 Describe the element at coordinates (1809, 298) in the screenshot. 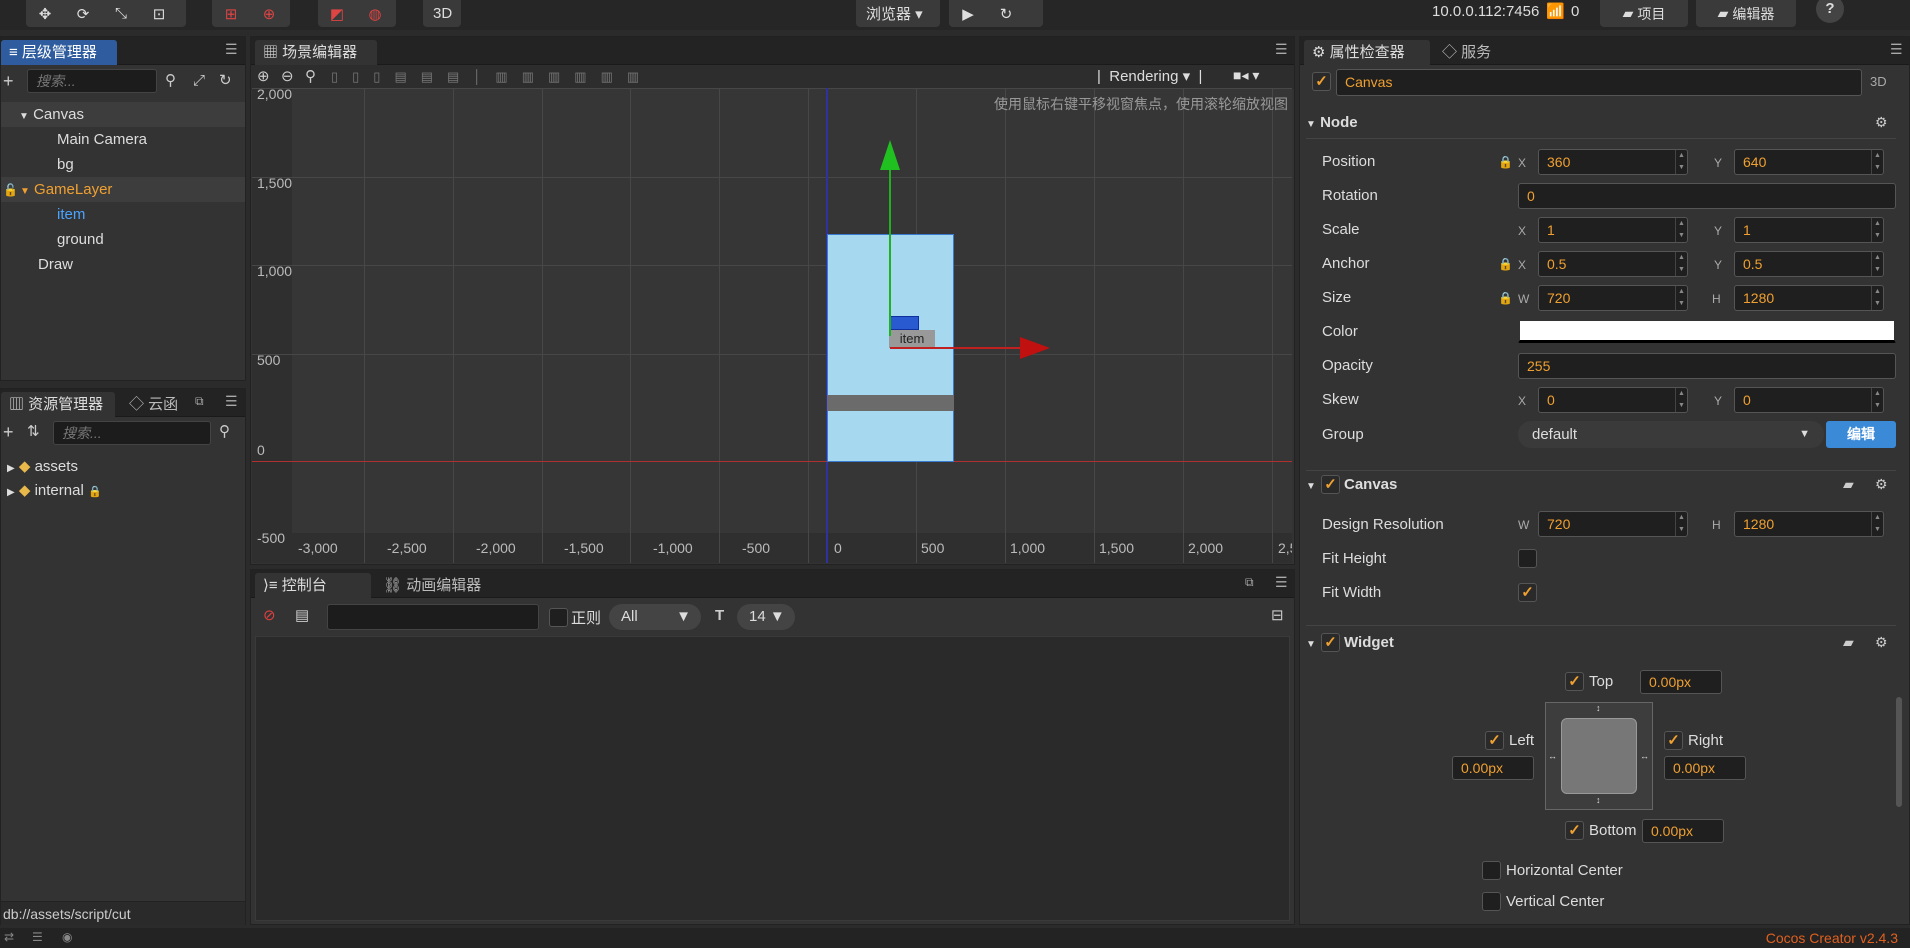

I see `size-h-field: 1280 ▲ ▼` at that location.